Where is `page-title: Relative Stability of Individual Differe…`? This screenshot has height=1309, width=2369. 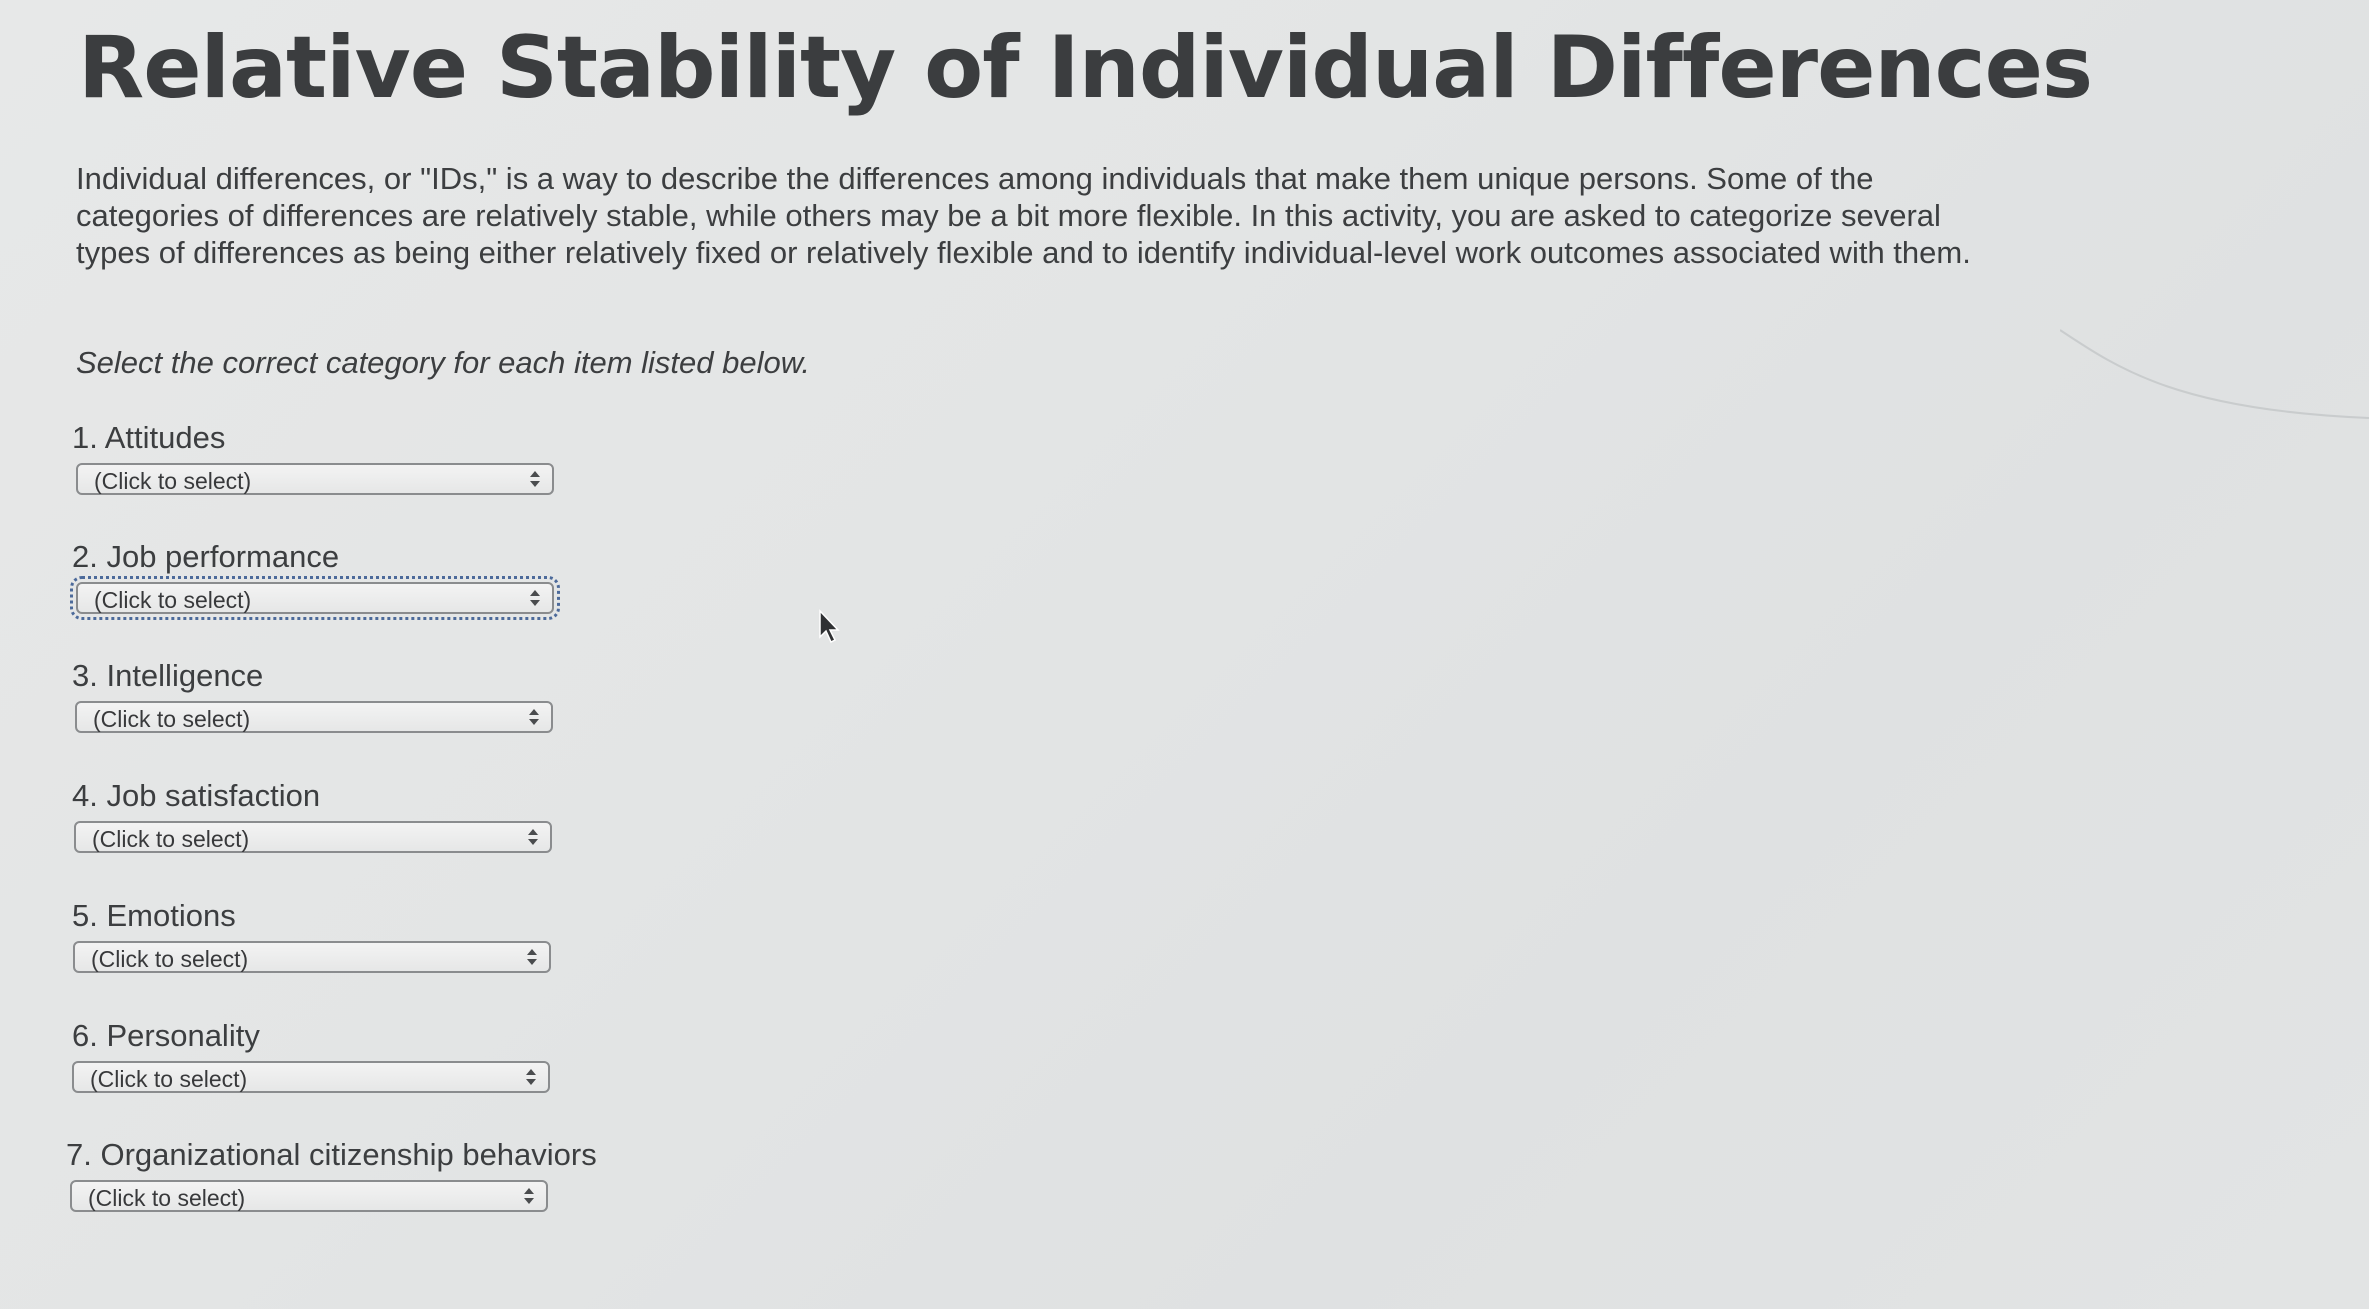 page-title: Relative Stability of Individual Differe… is located at coordinates (1085, 68).